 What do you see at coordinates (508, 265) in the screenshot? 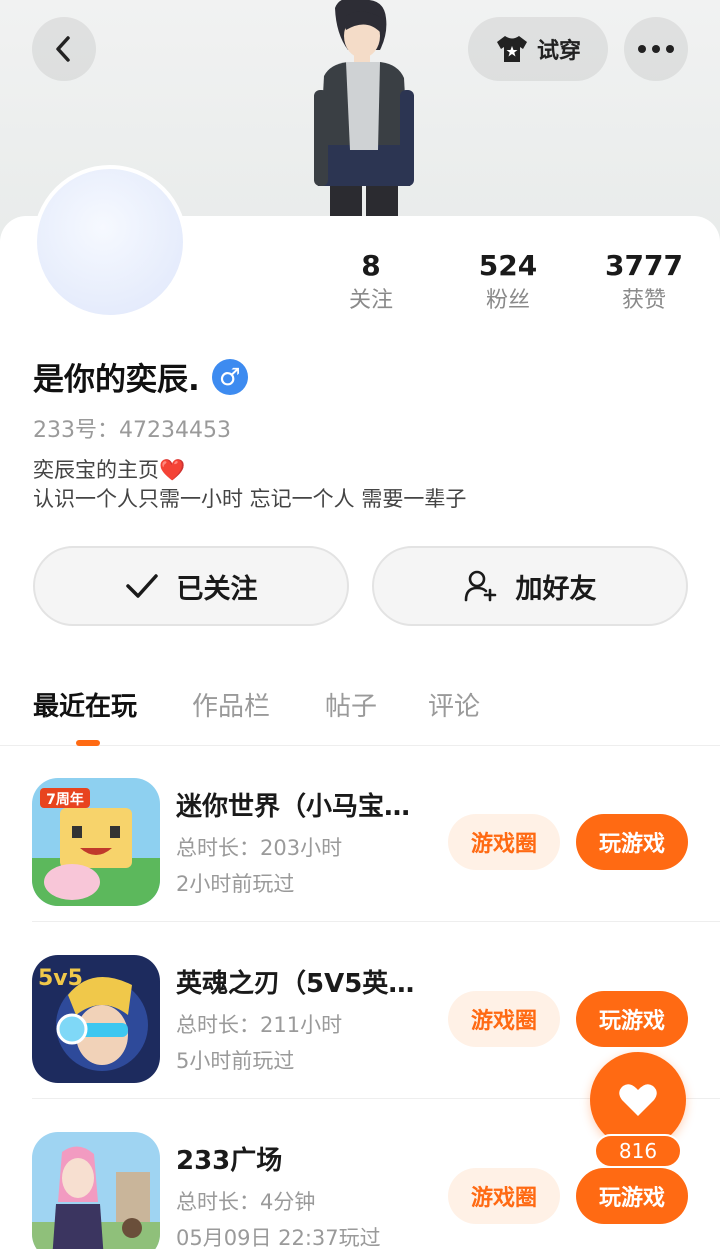
I see `stat-followers-count: 524` at bounding box center [508, 265].